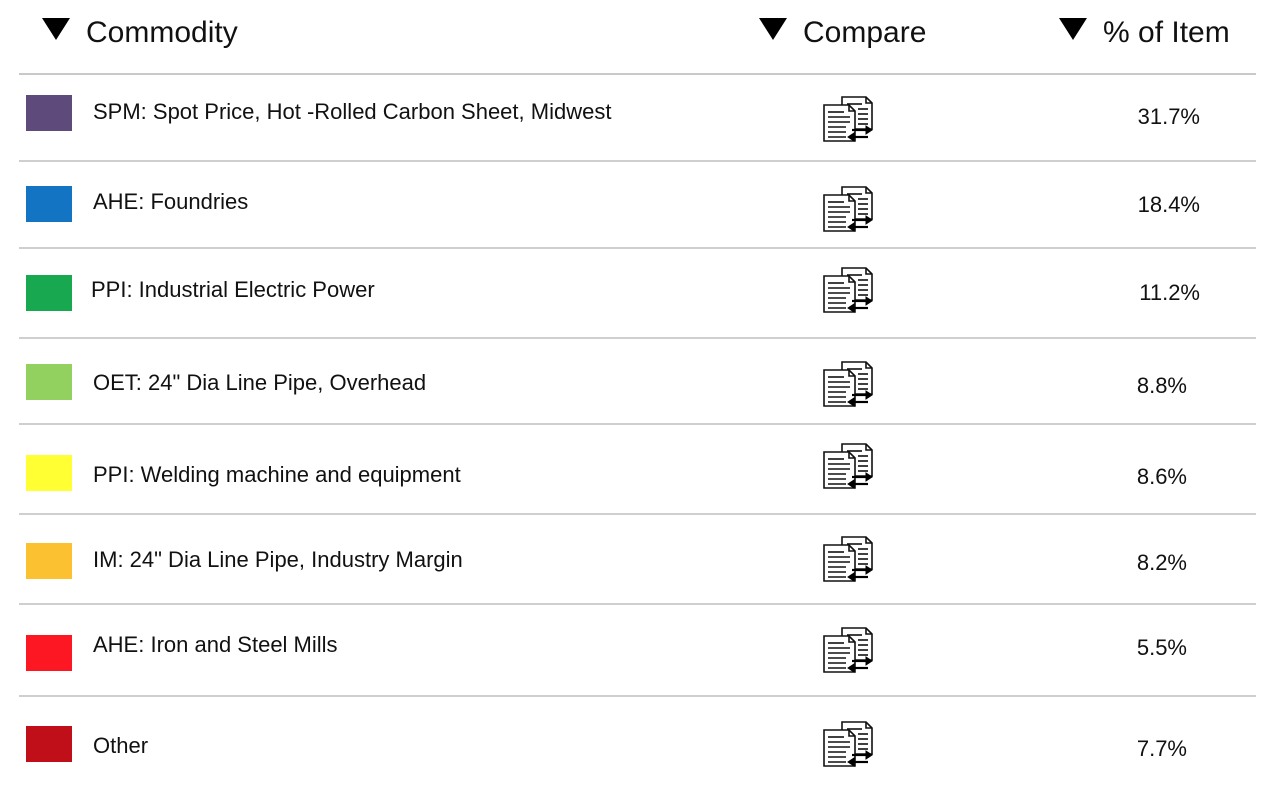 This screenshot has width=1266, height=800. What do you see at coordinates (1169, 292) in the screenshot?
I see `pct-value: 11.2%` at bounding box center [1169, 292].